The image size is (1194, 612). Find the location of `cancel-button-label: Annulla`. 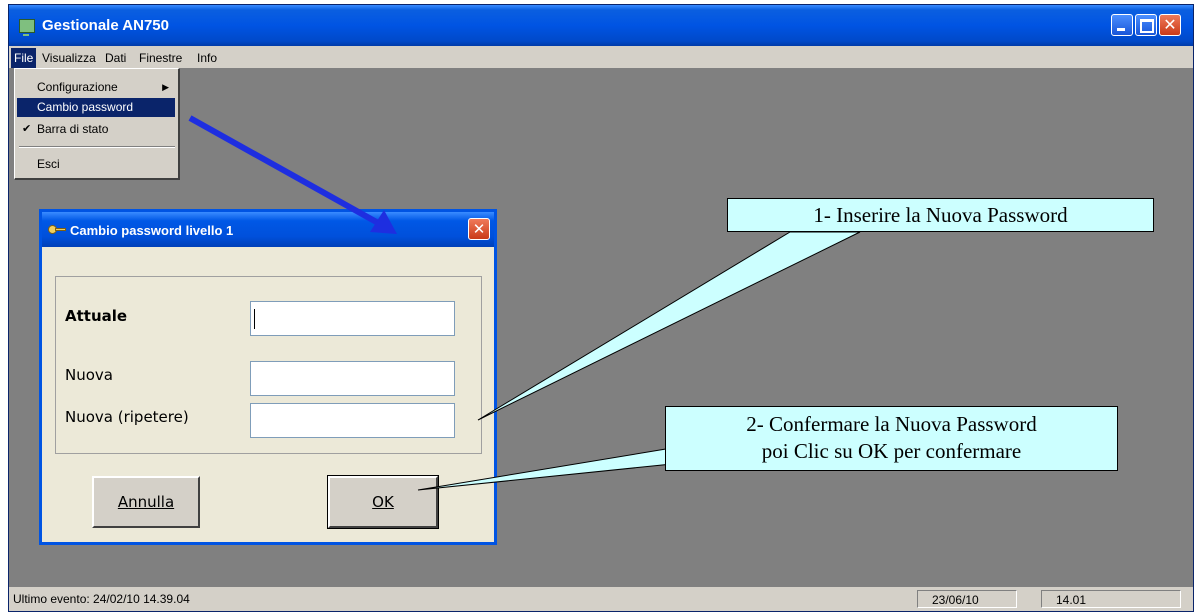

cancel-button-label: Annulla is located at coordinates (146, 502).